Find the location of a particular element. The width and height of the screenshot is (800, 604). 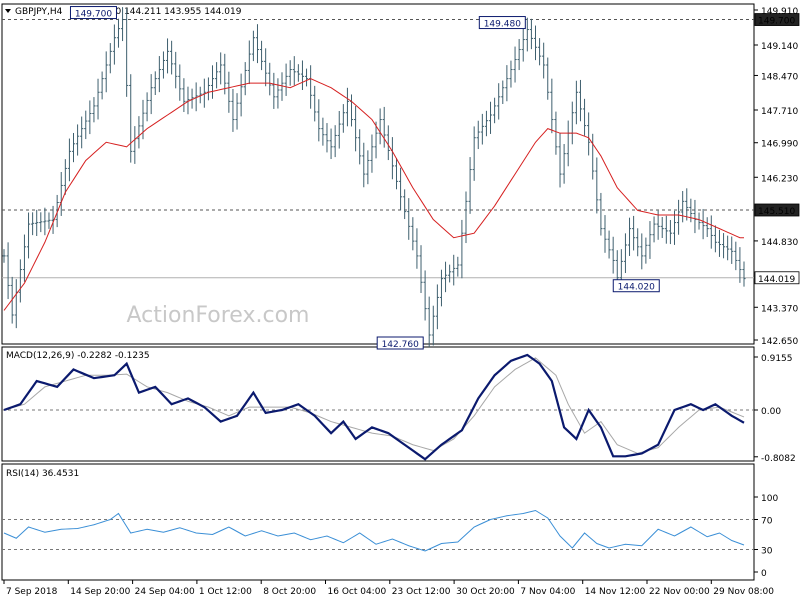

price-tick-label: 143.370 is located at coordinates (779, 309).